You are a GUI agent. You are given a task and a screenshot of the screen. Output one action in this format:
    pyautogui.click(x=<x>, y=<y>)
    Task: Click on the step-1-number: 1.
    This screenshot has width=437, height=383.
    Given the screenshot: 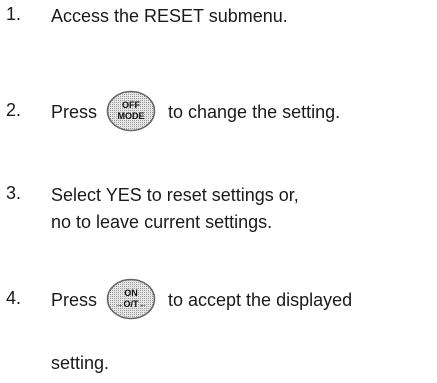 What is the action you would take?
    pyautogui.click(x=14, y=14)
    